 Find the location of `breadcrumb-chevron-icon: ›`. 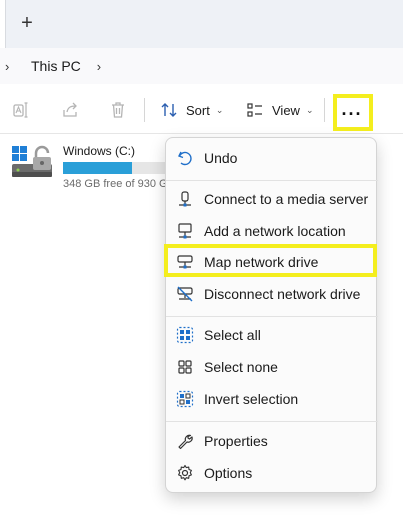

breadcrumb-chevron-icon: › is located at coordinates (11, 66).